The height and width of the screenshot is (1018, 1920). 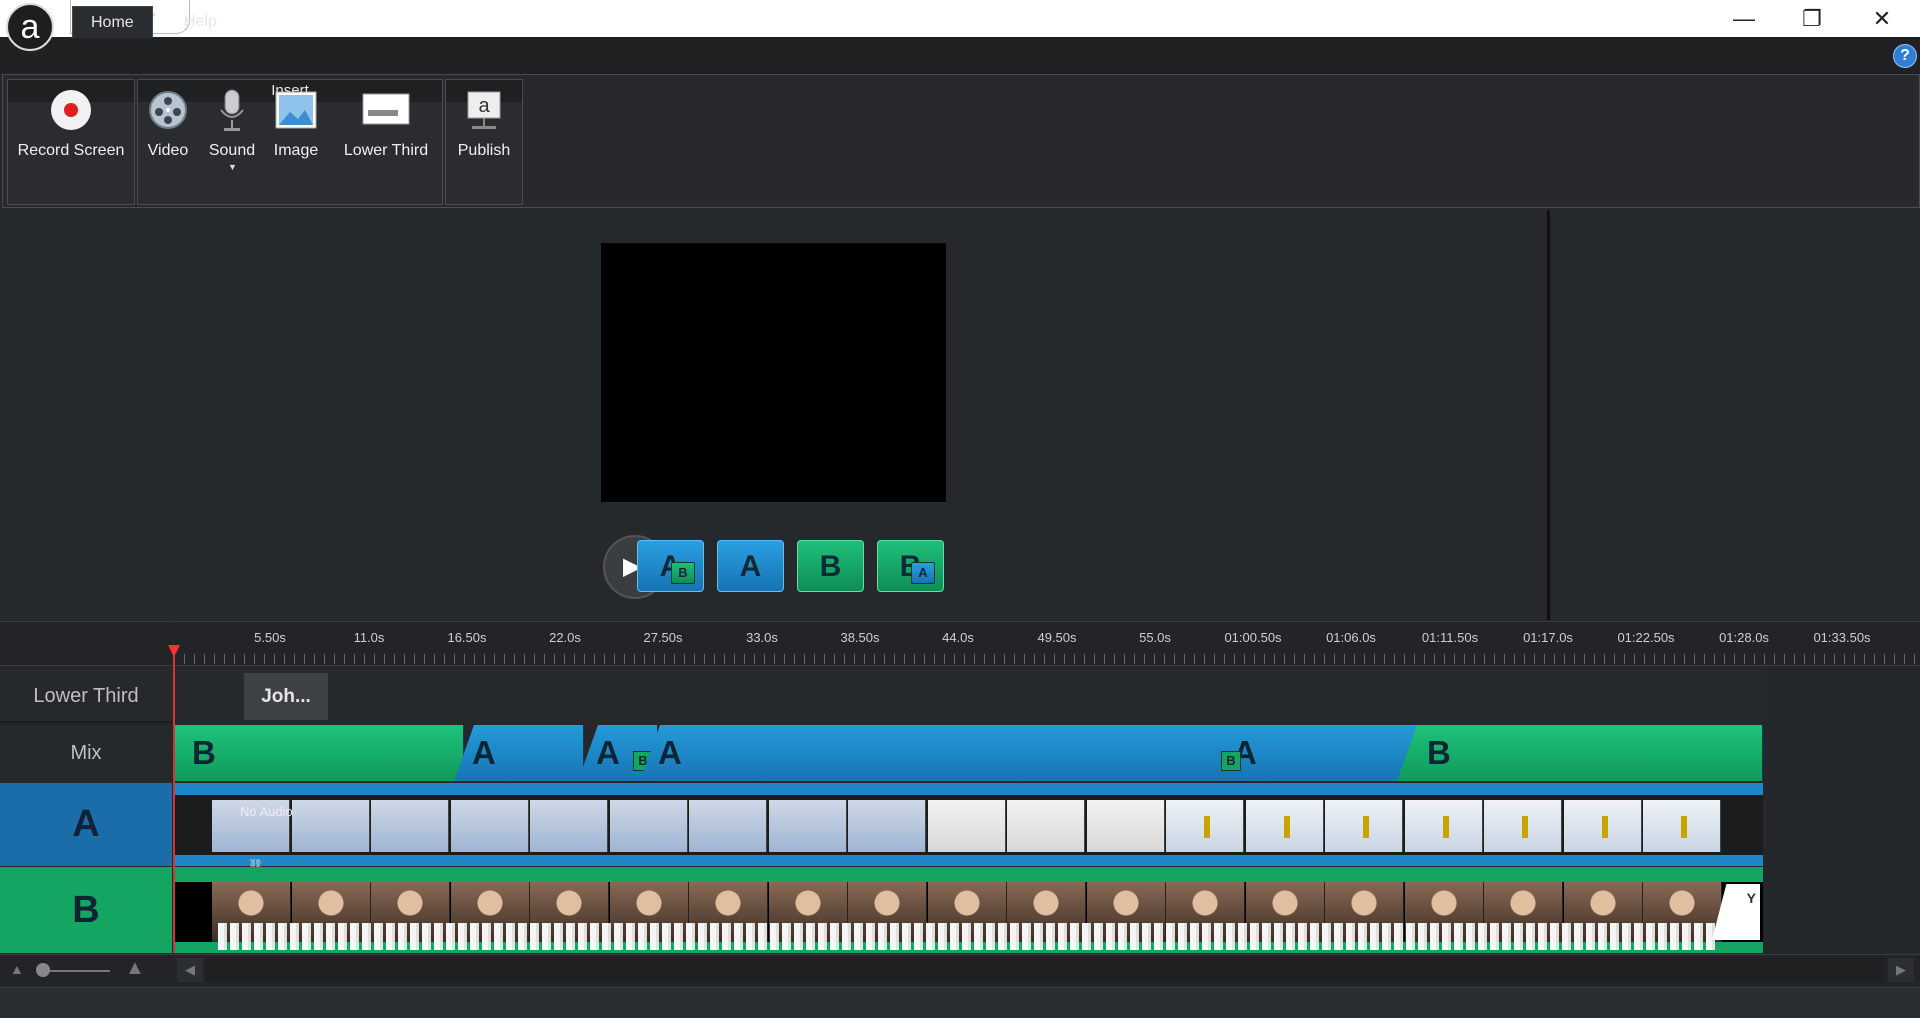 What do you see at coordinates (968, 936) in the screenshot?
I see `audio-waveform` at bounding box center [968, 936].